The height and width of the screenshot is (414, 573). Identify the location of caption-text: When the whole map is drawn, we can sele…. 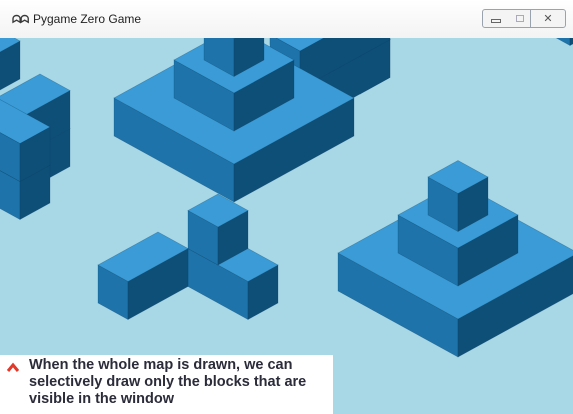
(168, 382).